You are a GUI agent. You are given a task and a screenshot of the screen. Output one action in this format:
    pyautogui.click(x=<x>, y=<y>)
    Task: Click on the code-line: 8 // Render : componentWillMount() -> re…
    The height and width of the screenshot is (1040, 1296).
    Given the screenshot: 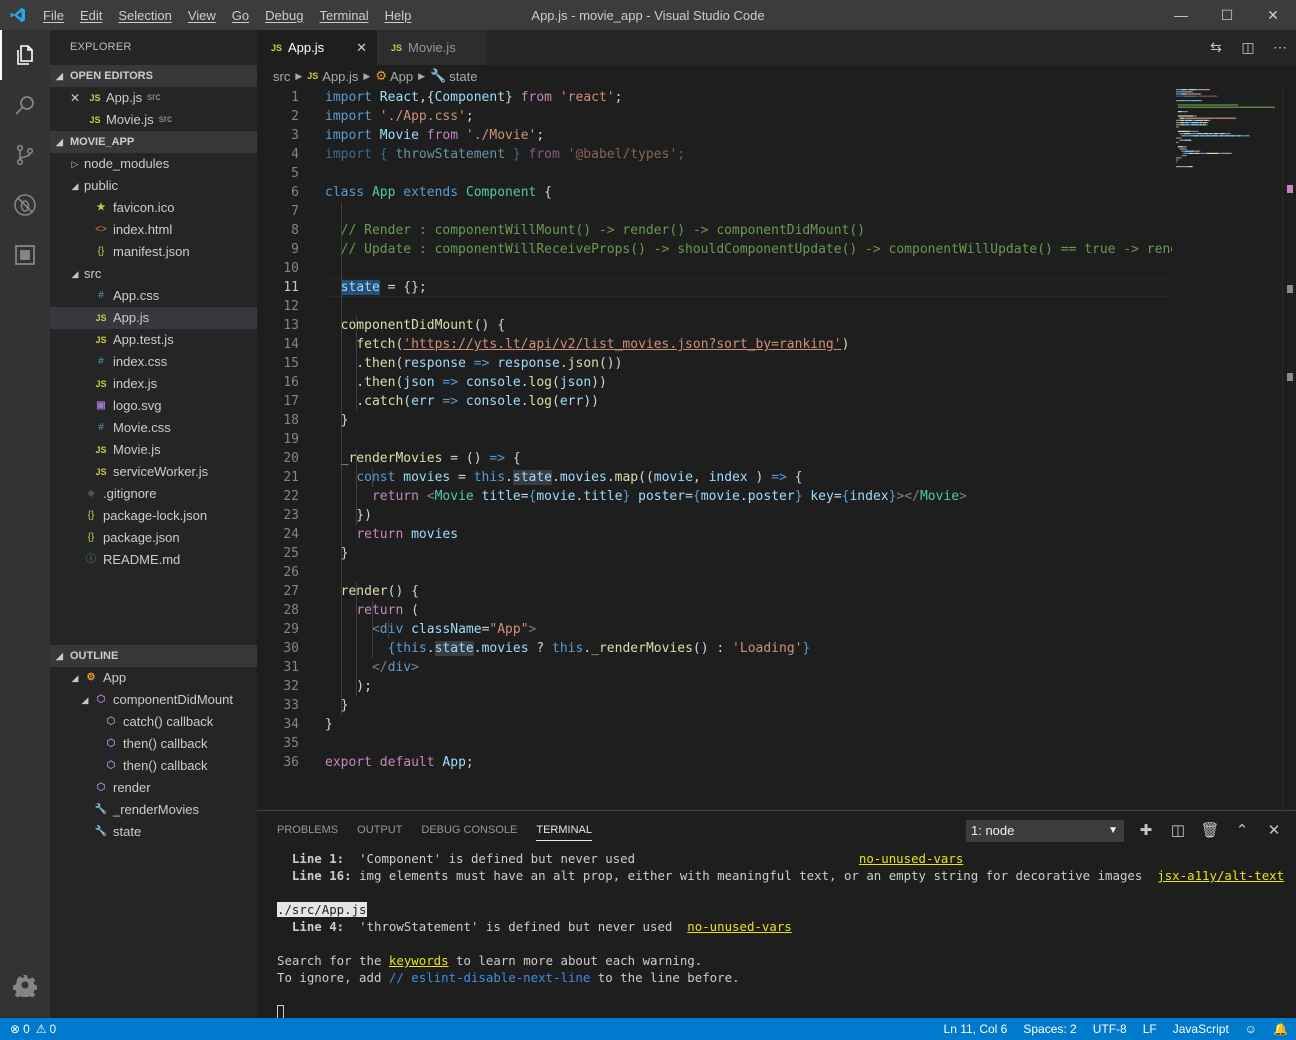 What is the action you would take?
    pyautogui.click(x=714, y=230)
    